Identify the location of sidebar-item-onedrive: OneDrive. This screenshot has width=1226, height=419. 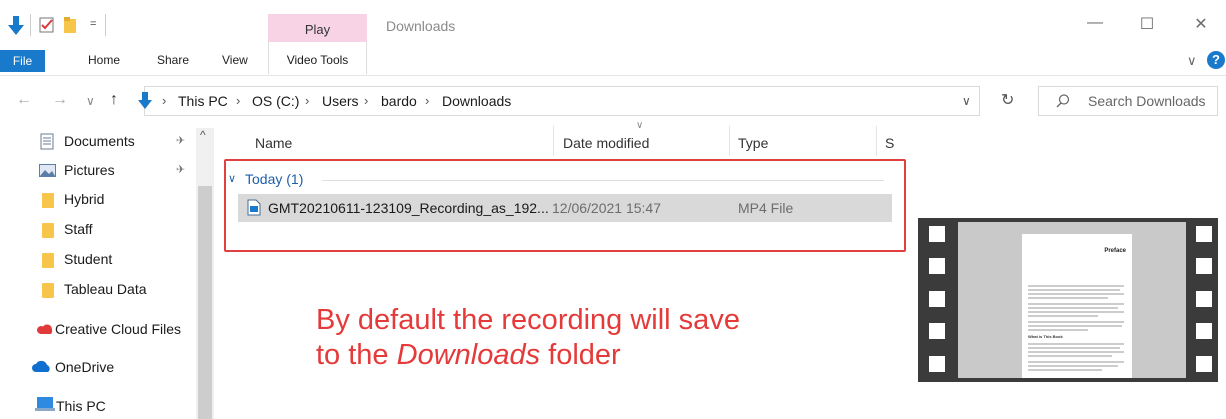
(84, 367).